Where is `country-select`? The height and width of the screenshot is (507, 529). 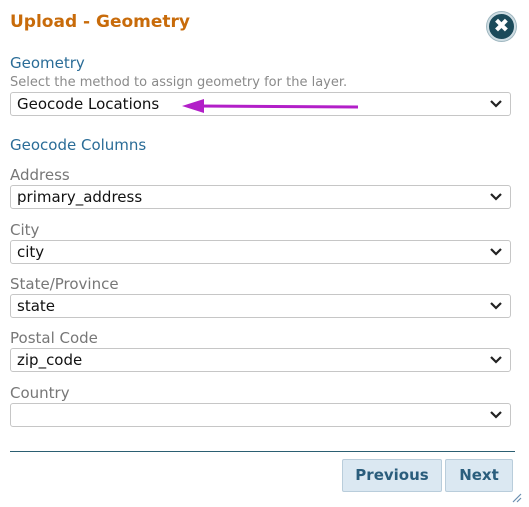 country-select is located at coordinates (260, 415).